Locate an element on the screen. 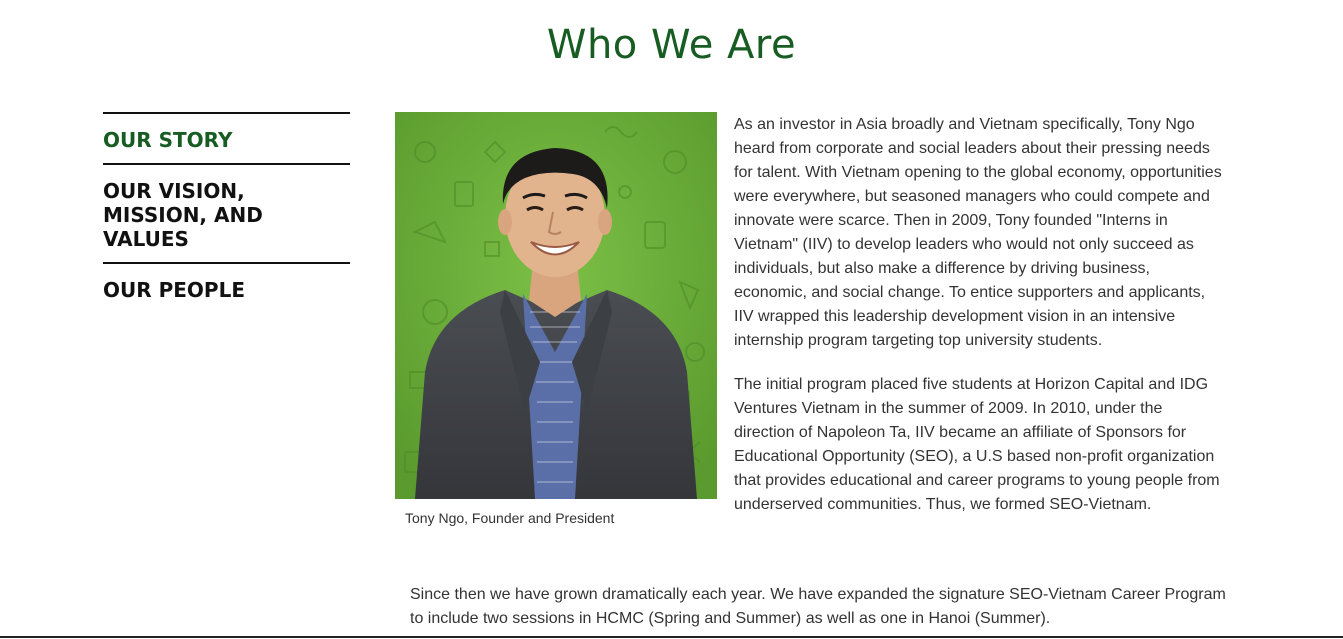 The image size is (1343, 639). nav-item-our-people: OUR PEOPLE is located at coordinates (226, 287).